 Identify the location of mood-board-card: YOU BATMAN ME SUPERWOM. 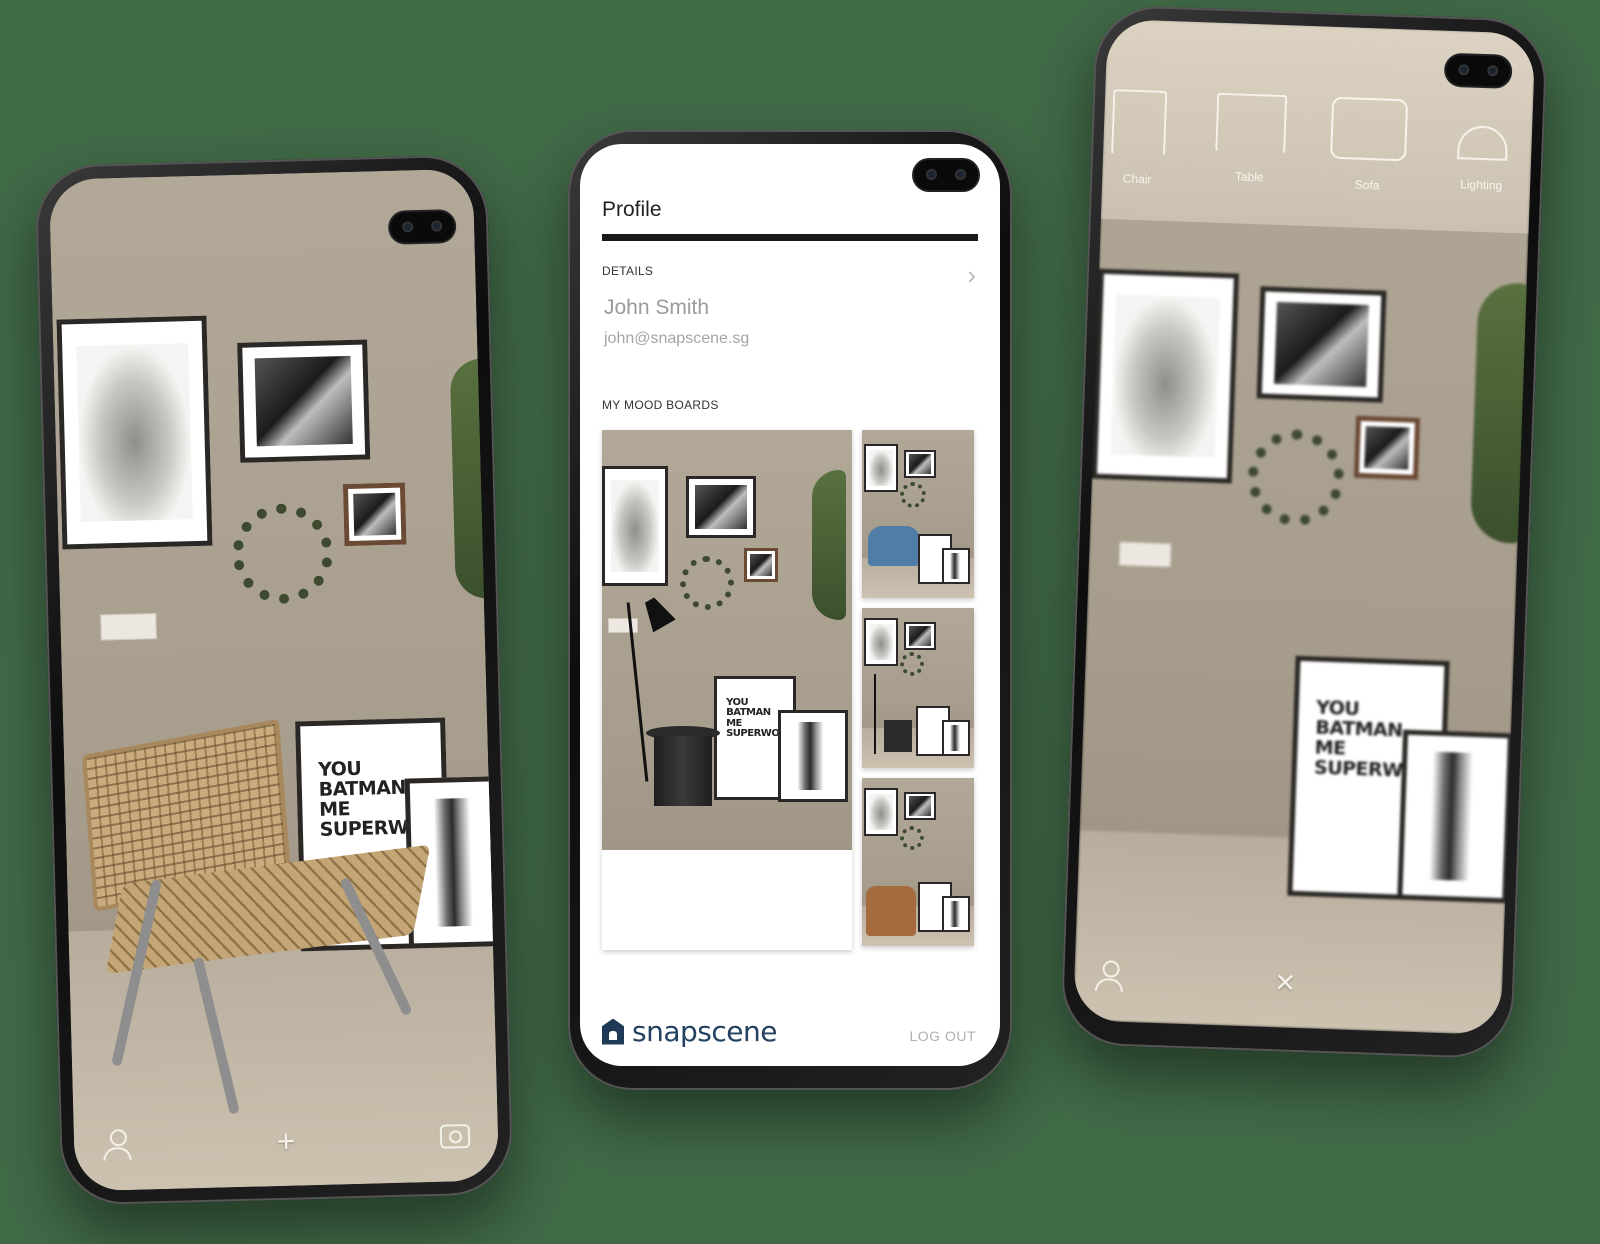
(727, 690).